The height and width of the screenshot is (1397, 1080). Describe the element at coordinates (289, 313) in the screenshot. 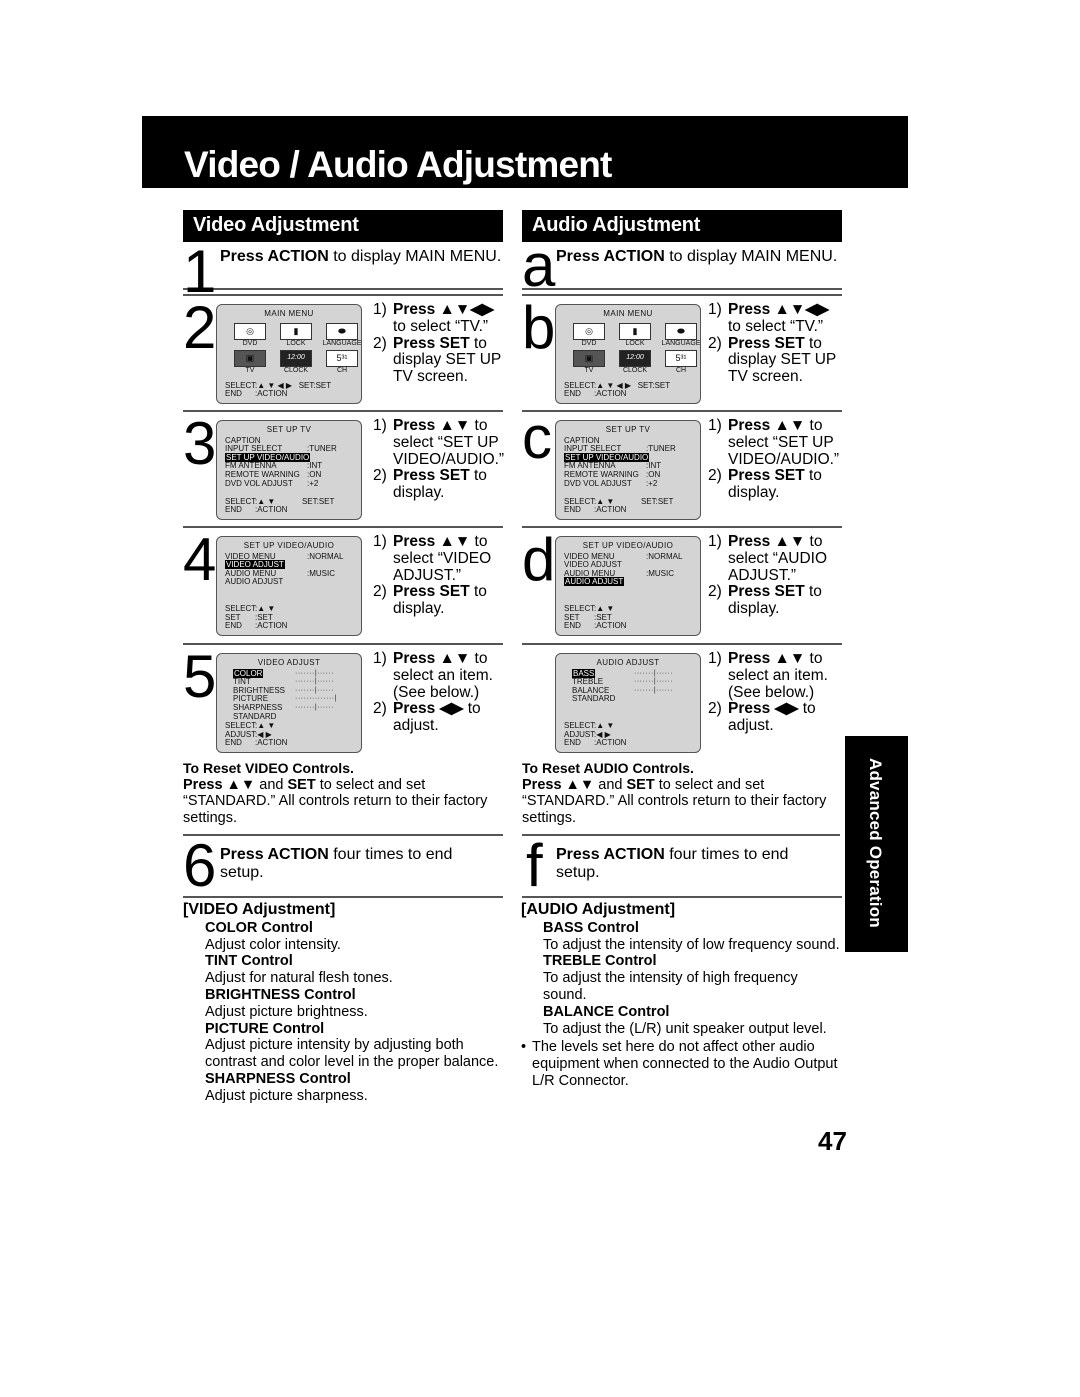

I see `screen-title: MAIN MENU` at that location.